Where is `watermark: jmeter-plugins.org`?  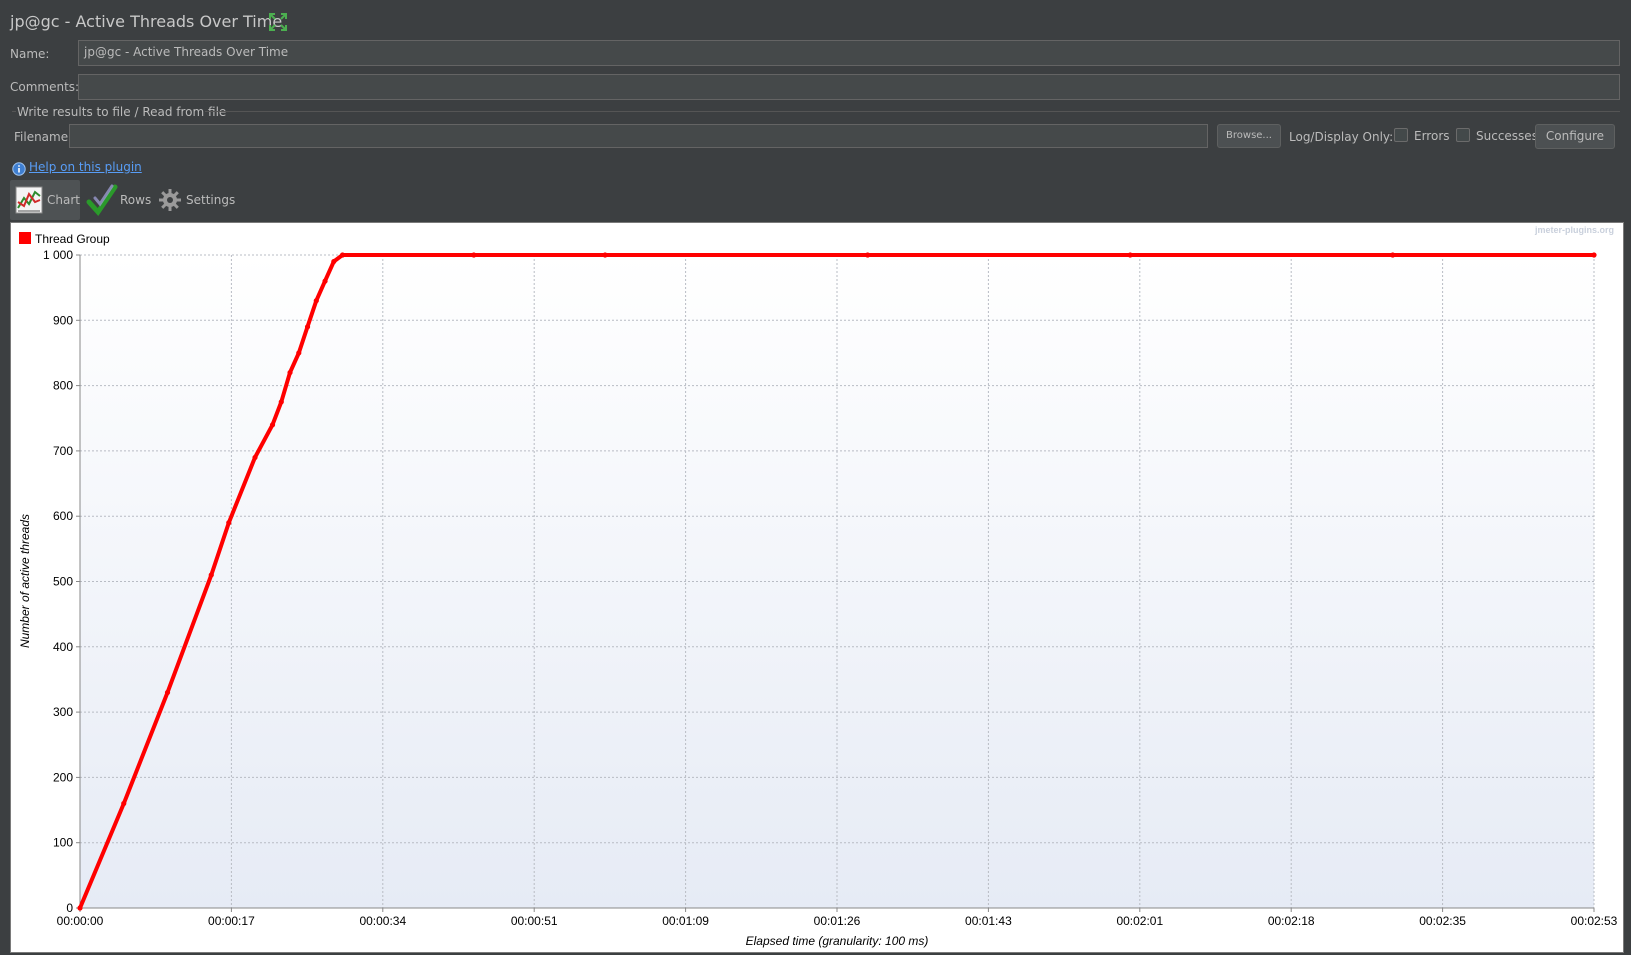 watermark: jmeter-plugins.org is located at coordinates (1574, 230).